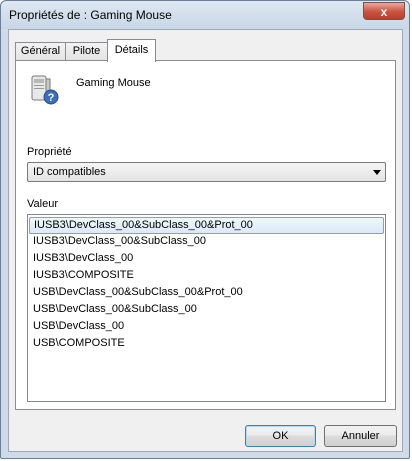 This screenshot has height=461, width=412. Describe the element at coordinates (206, 327) in the screenshot. I see `list-item: USB\DevClass_00` at that location.